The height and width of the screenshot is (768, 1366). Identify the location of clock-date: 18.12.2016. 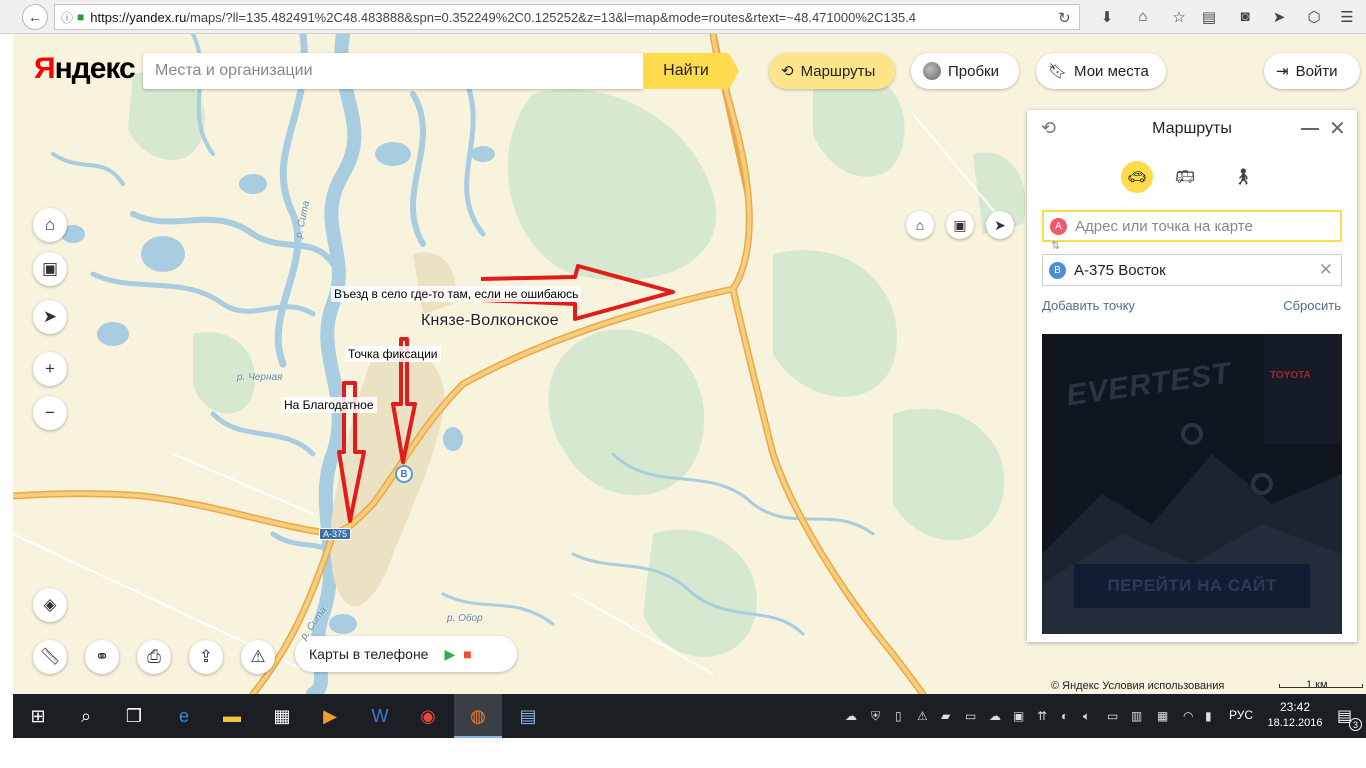
(1295, 723).